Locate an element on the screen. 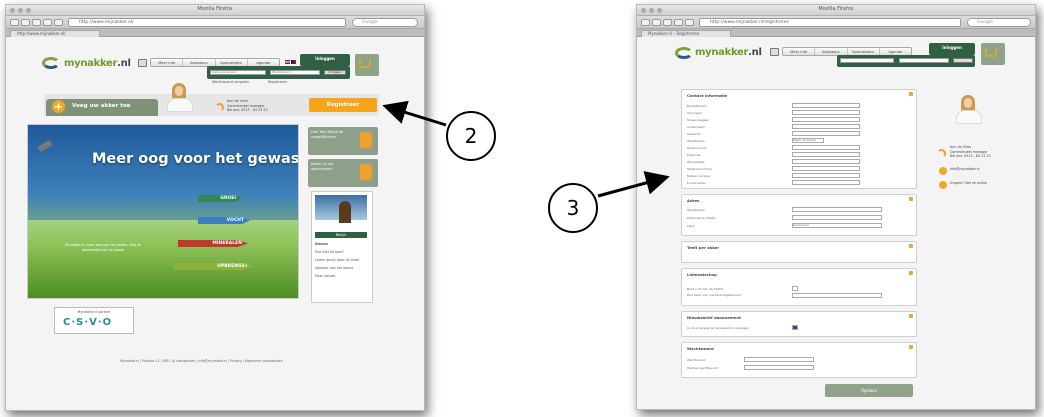 The height and width of the screenshot is (417, 1044). arrow-to-register is located at coordinates (414, 113).